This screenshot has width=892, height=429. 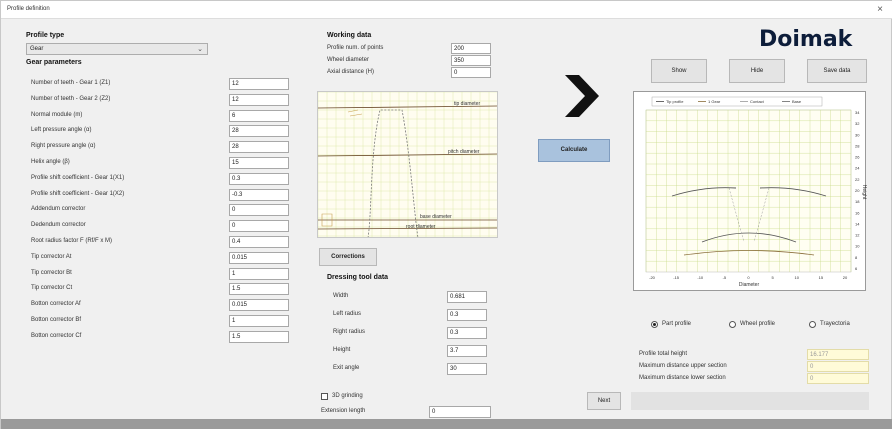 I want to click on profile-plot-grid, so click(x=748, y=190).